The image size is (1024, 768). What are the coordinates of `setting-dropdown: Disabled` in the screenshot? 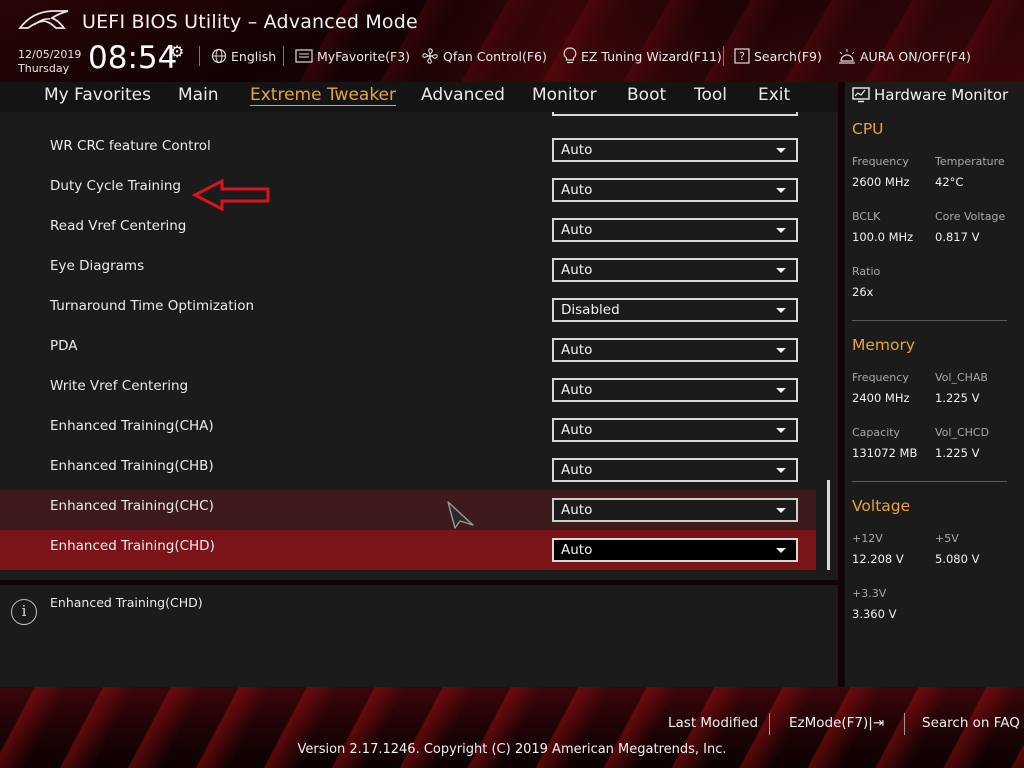 It's located at (675, 310).